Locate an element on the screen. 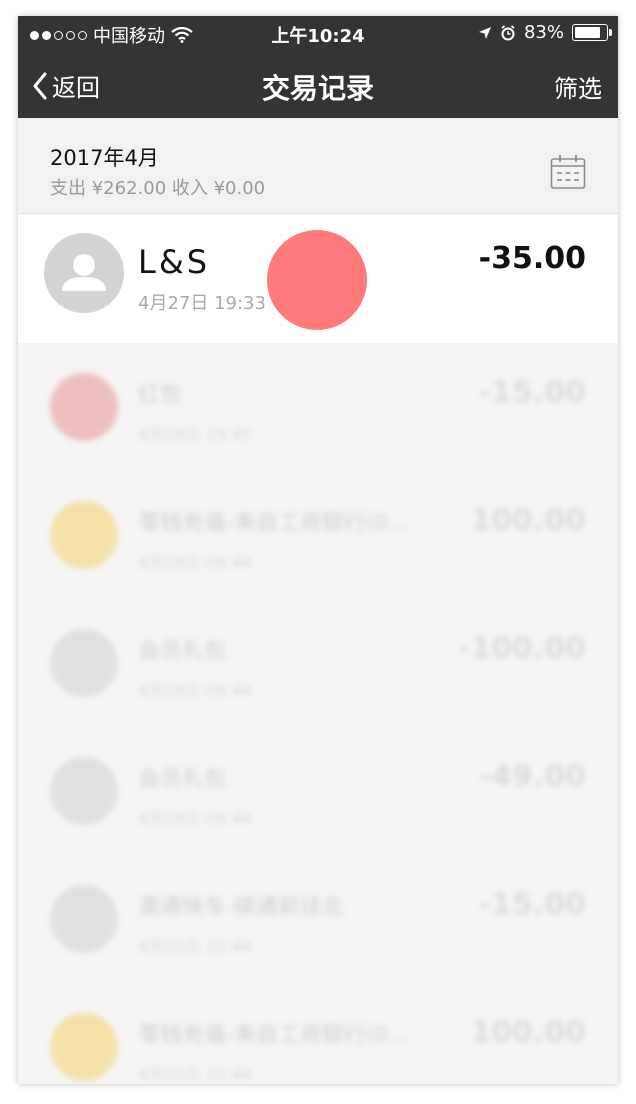  transaction-row: 零钱充值-来自工商银行(0... 4月25日 21:44 100.00 is located at coordinates (318, 1033).